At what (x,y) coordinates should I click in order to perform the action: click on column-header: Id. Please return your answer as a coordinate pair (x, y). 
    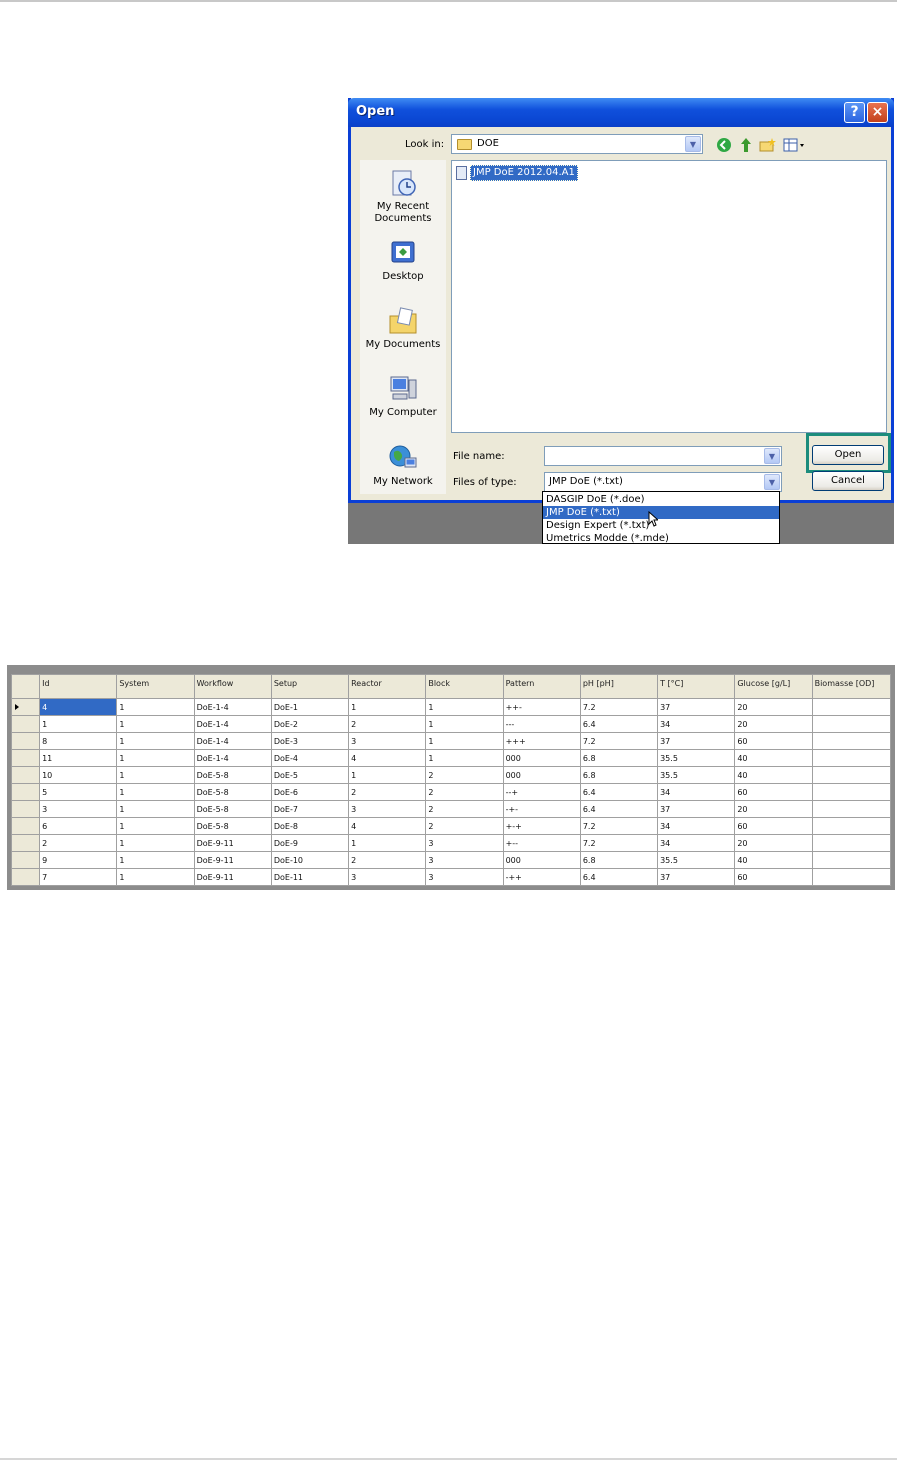
    Looking at the image, I should click on (78, 686).